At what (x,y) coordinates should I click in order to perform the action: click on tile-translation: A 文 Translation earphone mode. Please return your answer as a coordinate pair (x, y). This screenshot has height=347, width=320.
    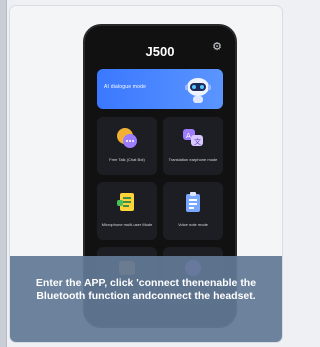
    Looking at the image, I should click on (193, 146).